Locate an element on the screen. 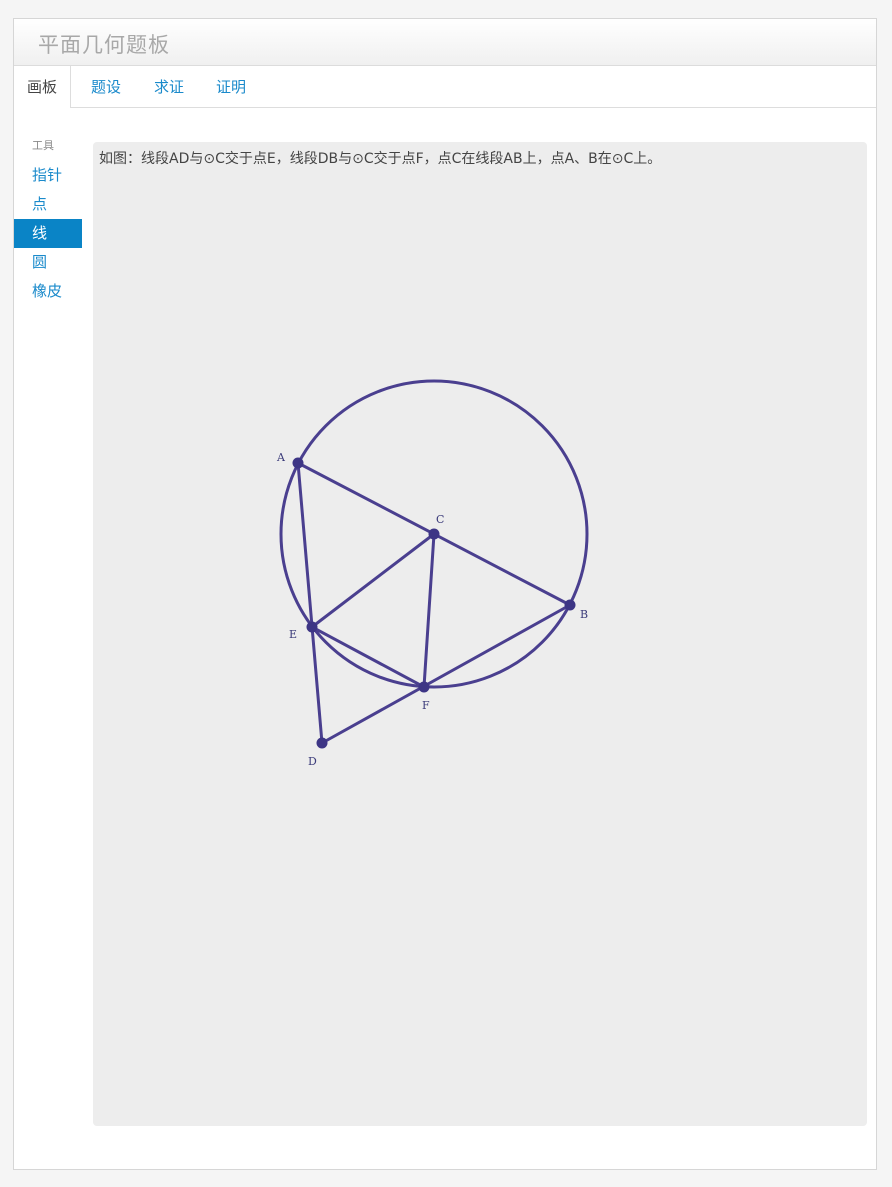  tab-canvas: 画板 is located at coordinates (43, 87).